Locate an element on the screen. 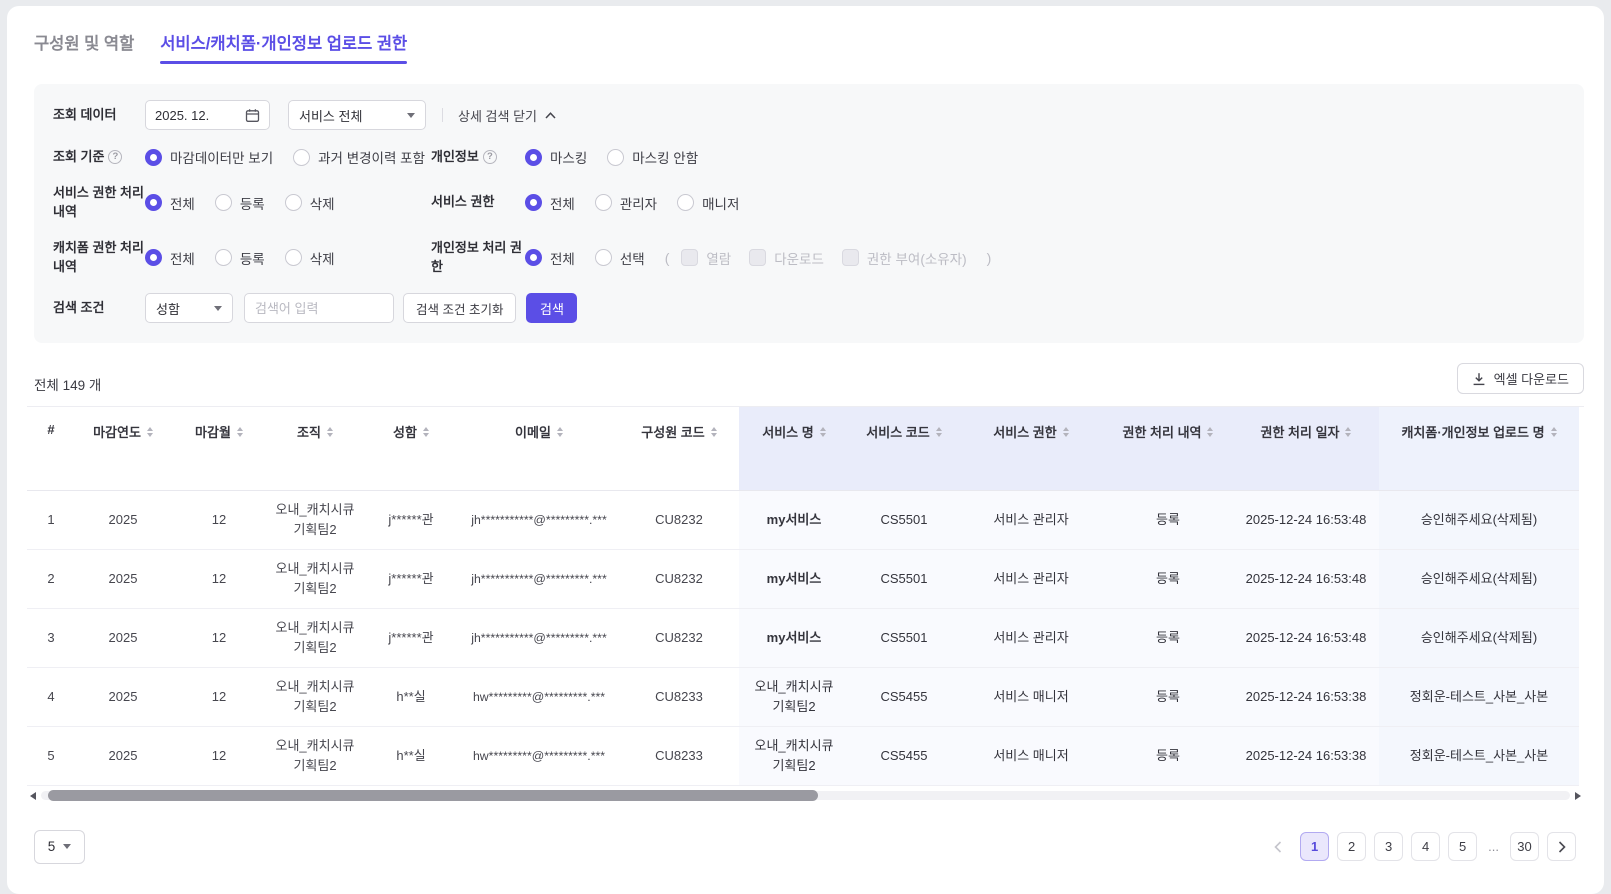 This screenshot has height=894, width=1611. radio-label: 삭제 is located at coordinates (322, 259).